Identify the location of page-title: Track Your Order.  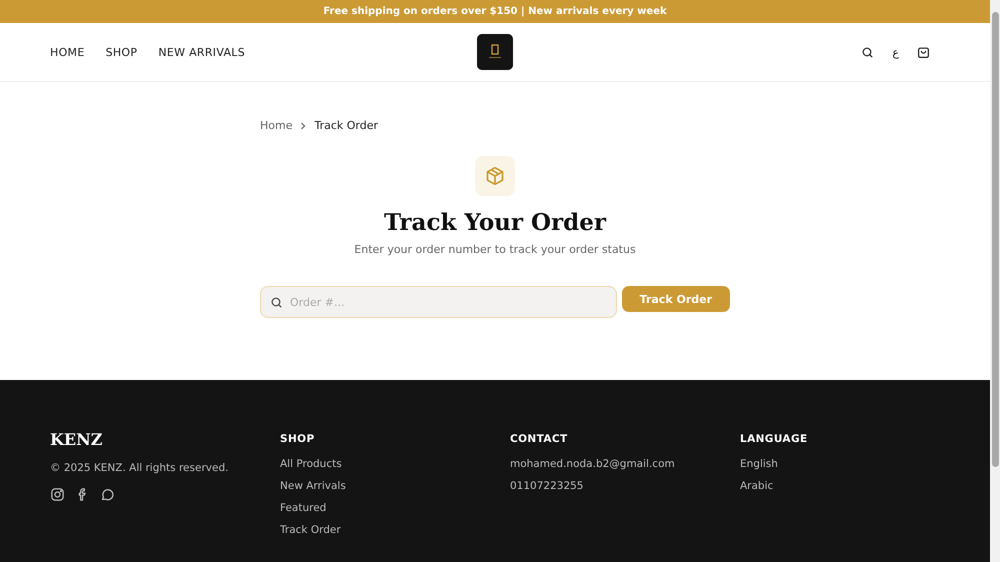
(495, 222).